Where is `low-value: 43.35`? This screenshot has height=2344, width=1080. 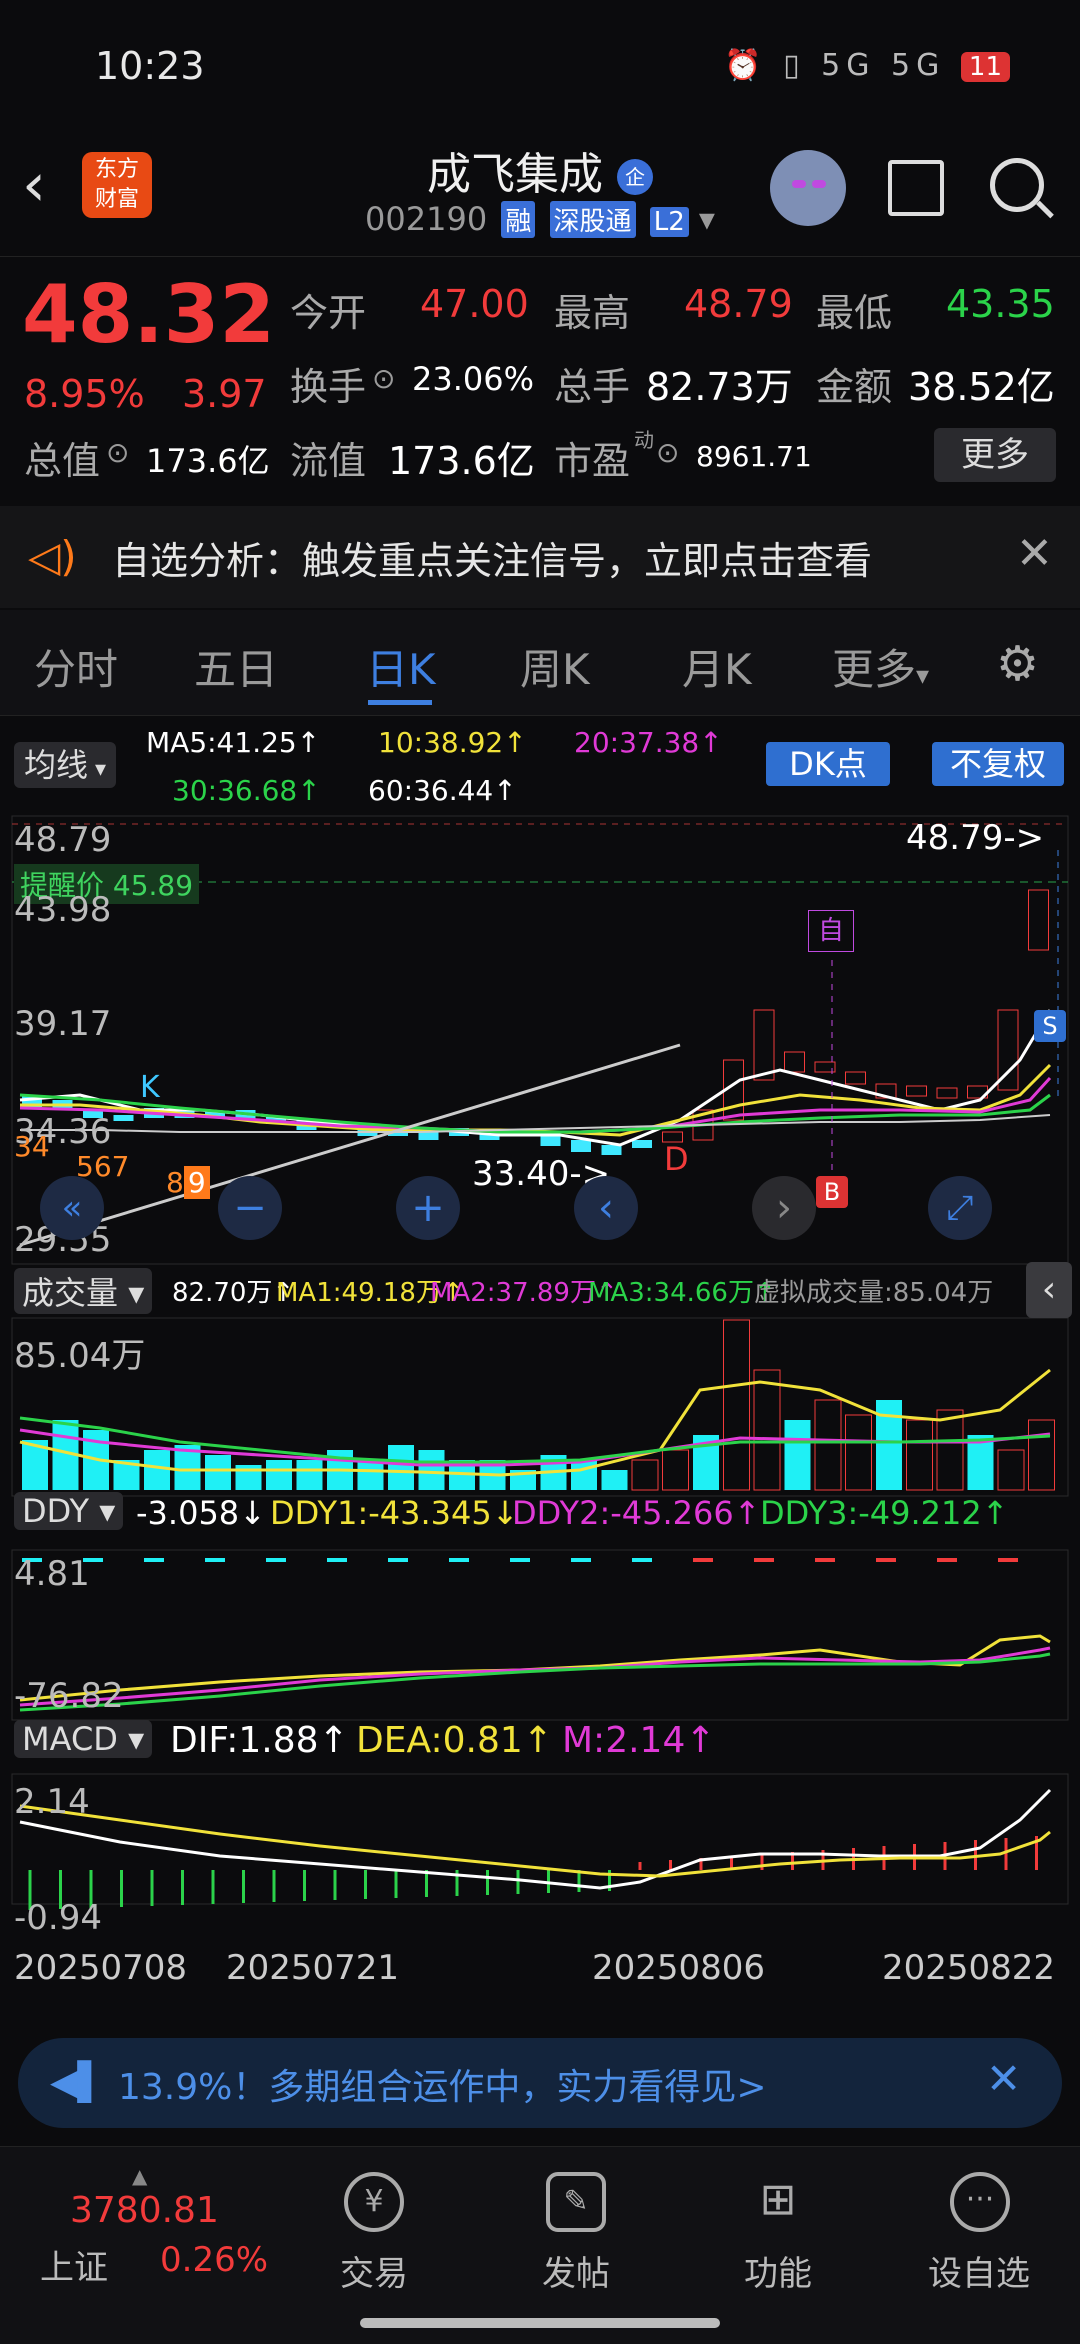 low-value: 43.35 is located at coordinates (1000, 304).